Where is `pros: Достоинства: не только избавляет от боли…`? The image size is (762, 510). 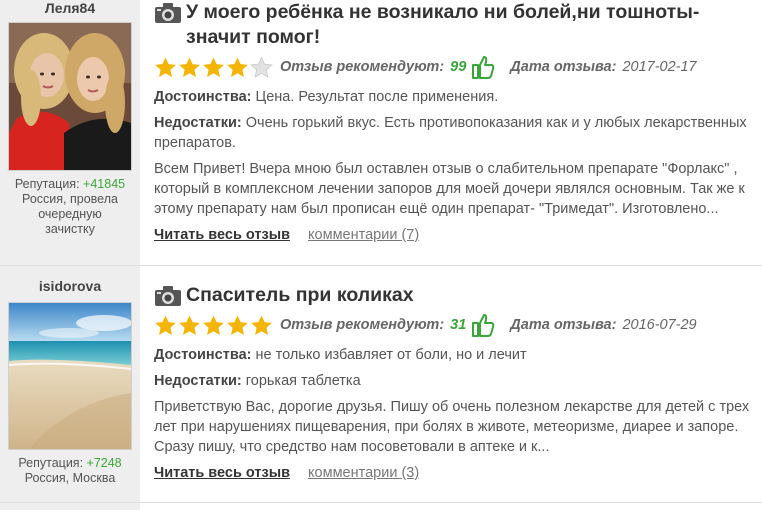 pros: Достоинства: не только избавляет от боли… is located at coordinates (454, 355).